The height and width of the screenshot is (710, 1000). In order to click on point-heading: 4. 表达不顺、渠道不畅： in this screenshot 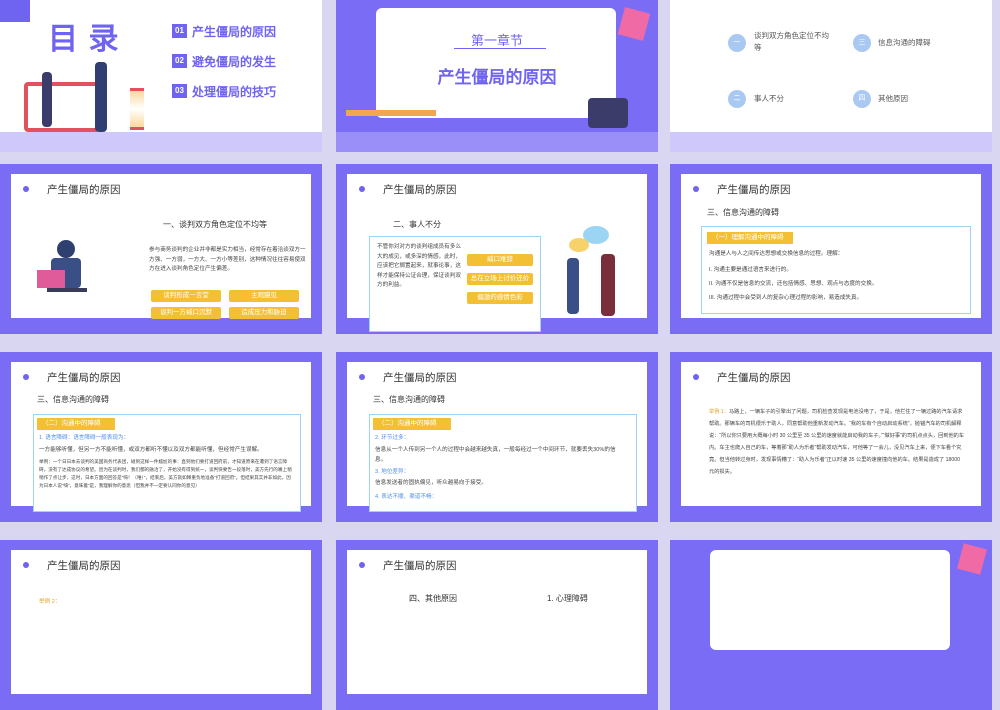, I will do `click(406, 497)`.